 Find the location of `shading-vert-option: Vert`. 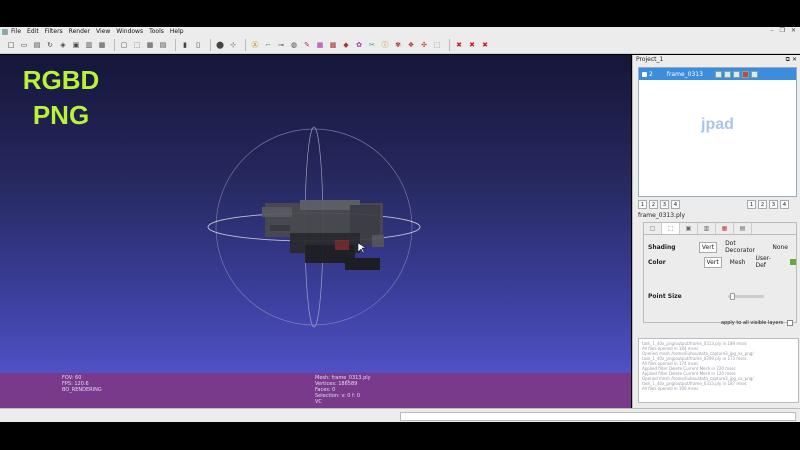

shading-vert-option: Vert is located at coordinates (708, 247).